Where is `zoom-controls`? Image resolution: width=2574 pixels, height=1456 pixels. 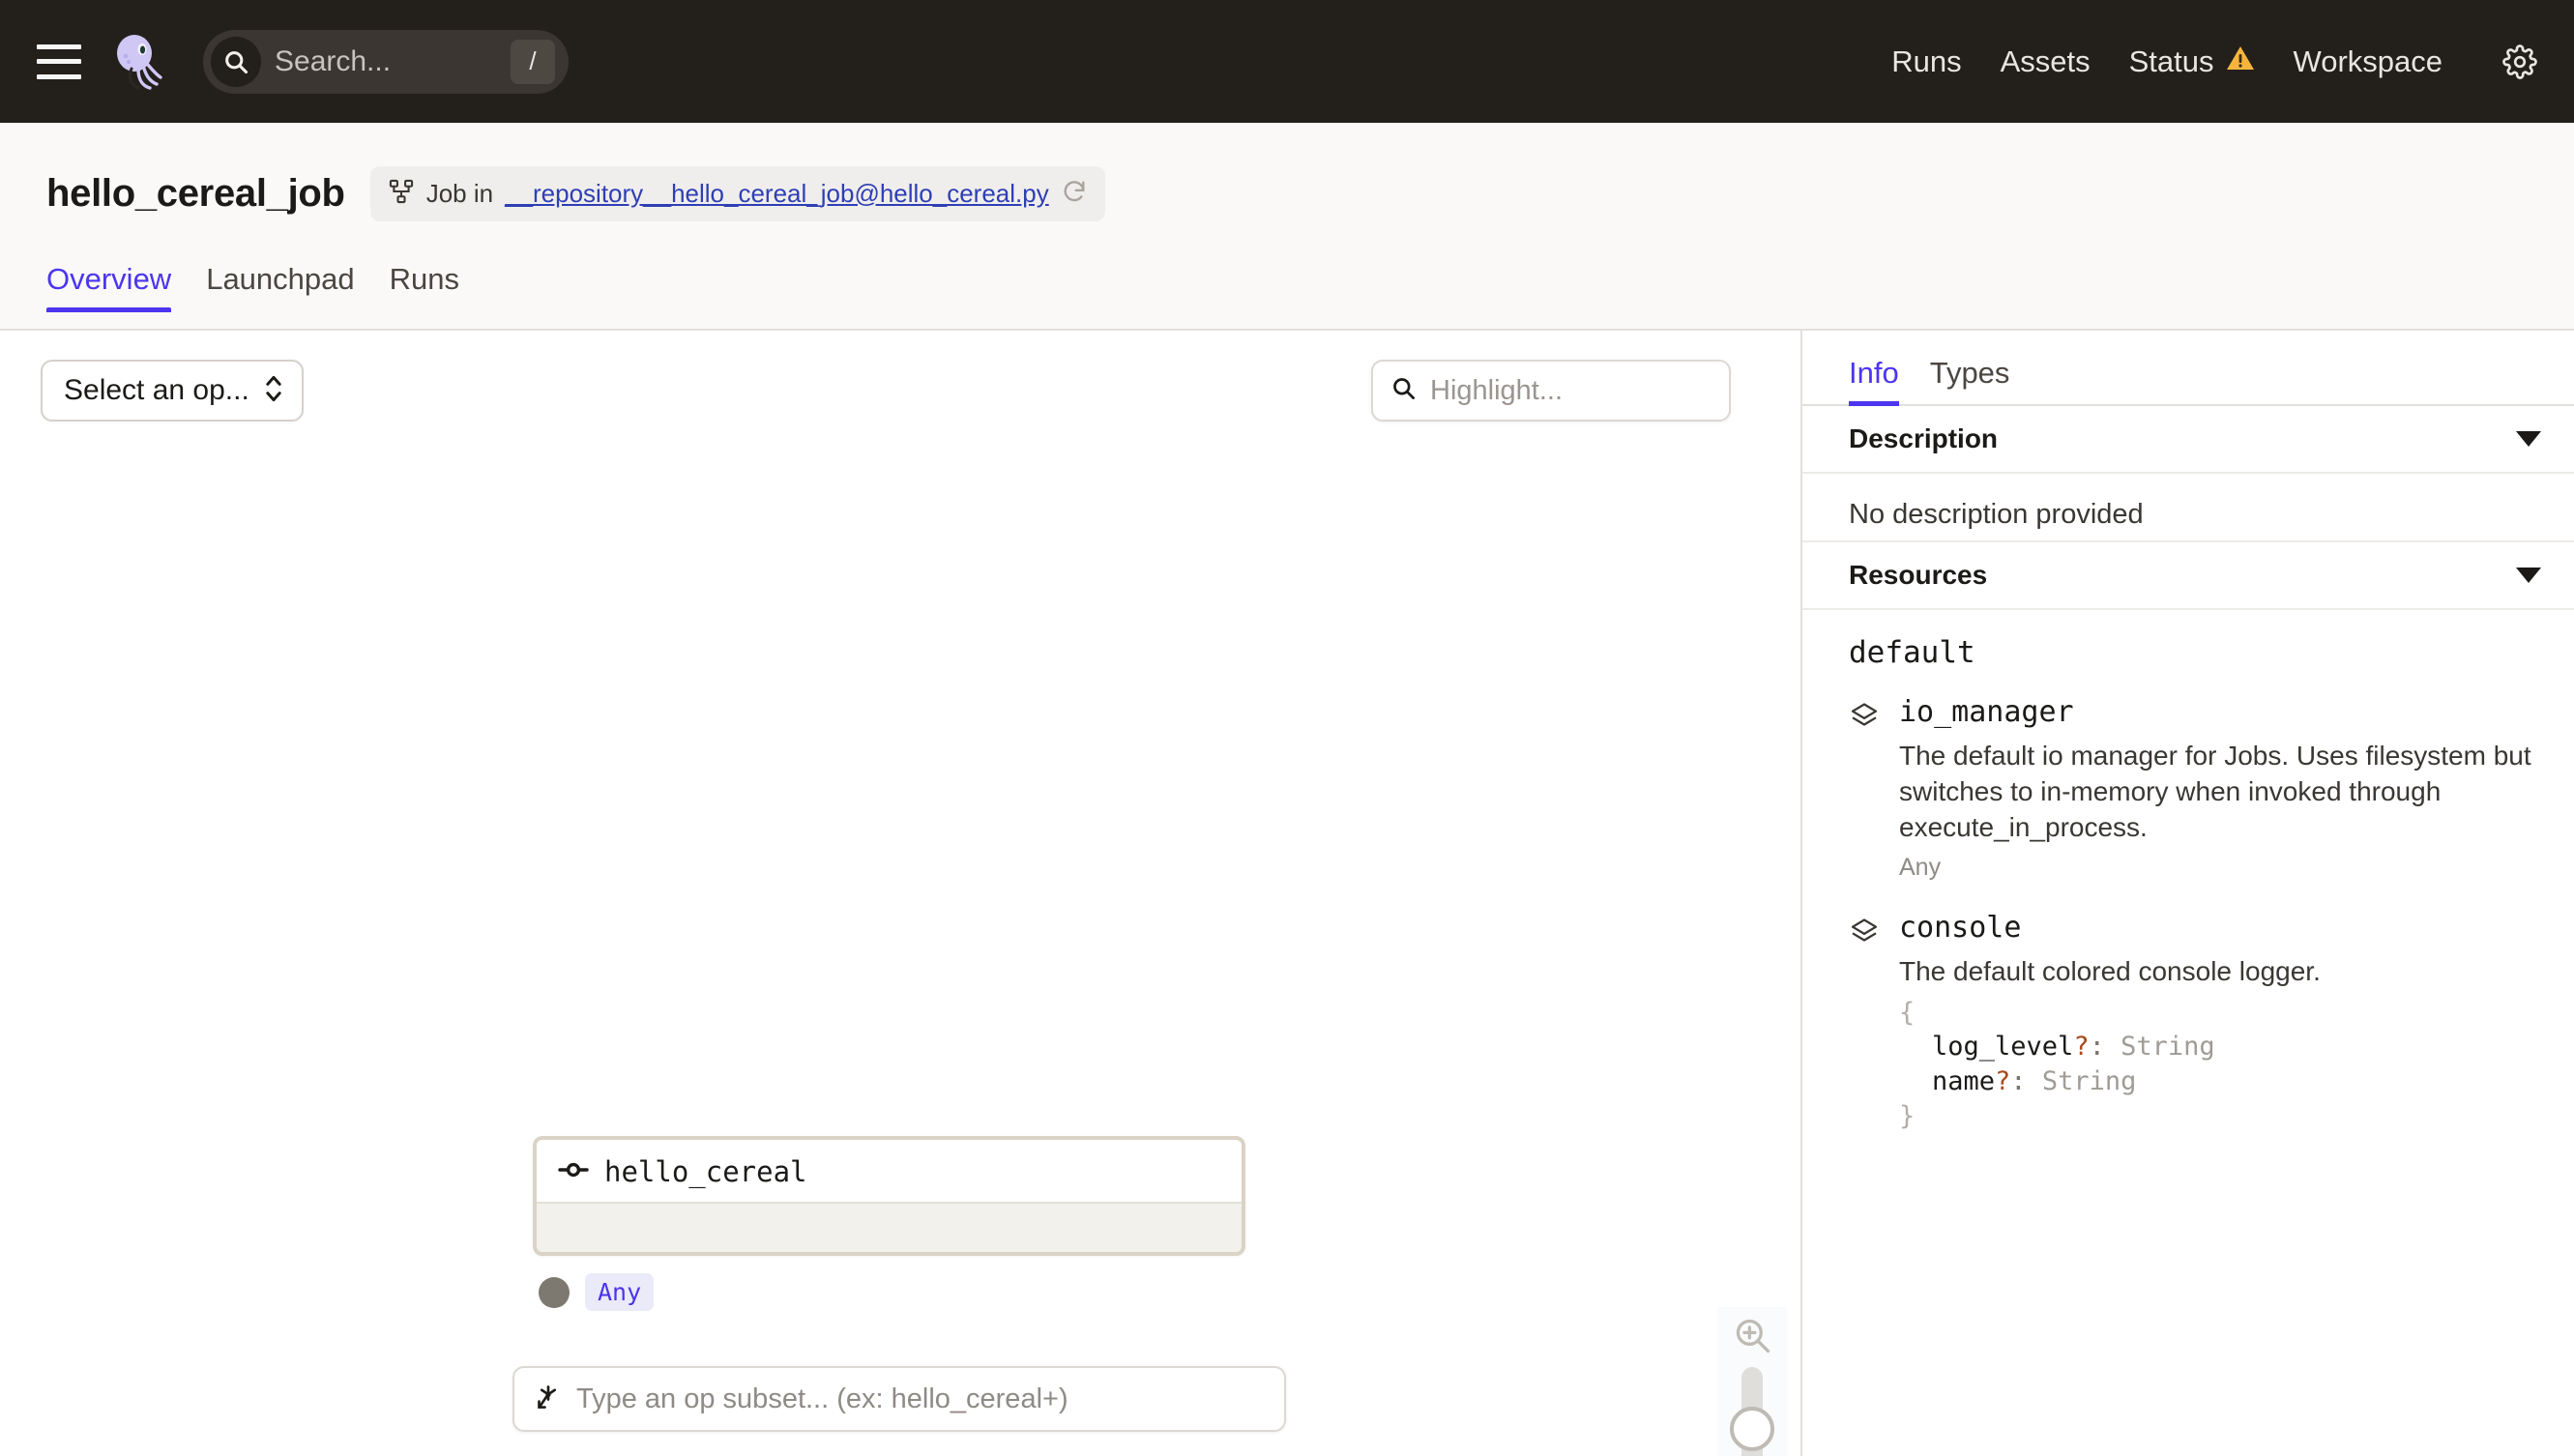
zoom-controls is located at coordinates (1752, 1382).